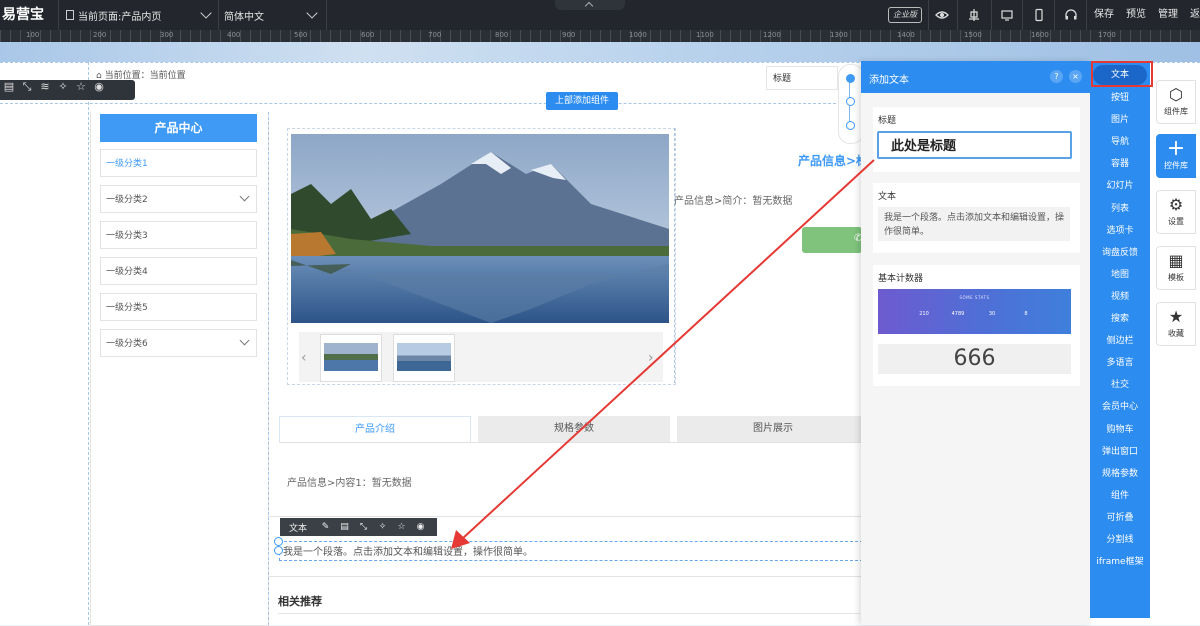  I want to click on preview-button: 预览, so click(1136, 15).